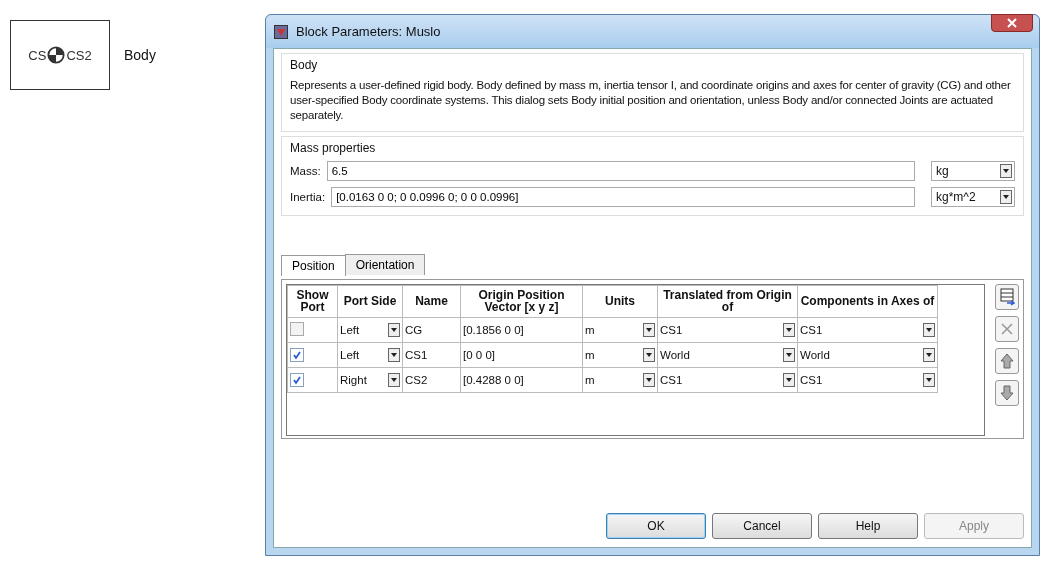 This screenshot has width=1055, height=563. Describe the element at coordinates (521, 380) in the screenshot. I see `table-cell: [0.4288 0 0]` at that location.